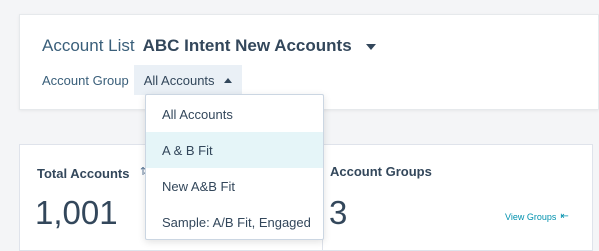  I want to click on account-group-select: All Accounts, so click(187, 80).